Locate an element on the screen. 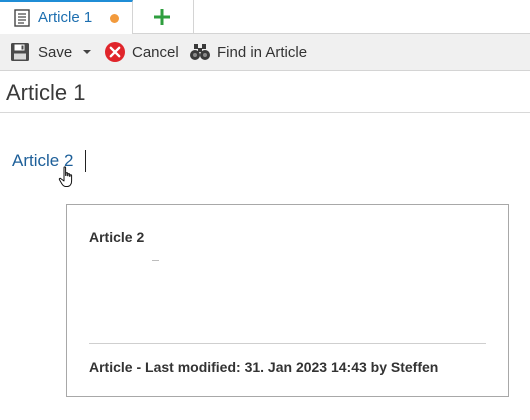 This screenshot has width=530, height=420. cancel-label: Cancel is located at coordinates (155, 52).